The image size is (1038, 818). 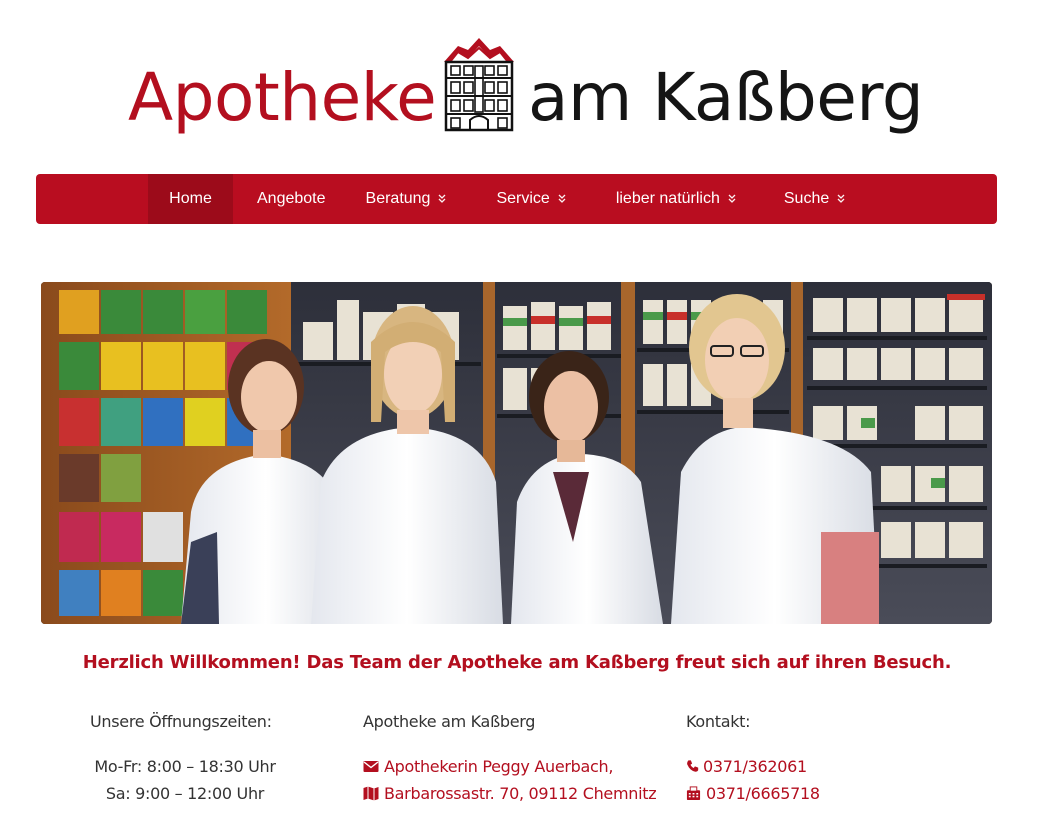 I want to click on phone-link: 0371/362061, so click(x=786, y=766).